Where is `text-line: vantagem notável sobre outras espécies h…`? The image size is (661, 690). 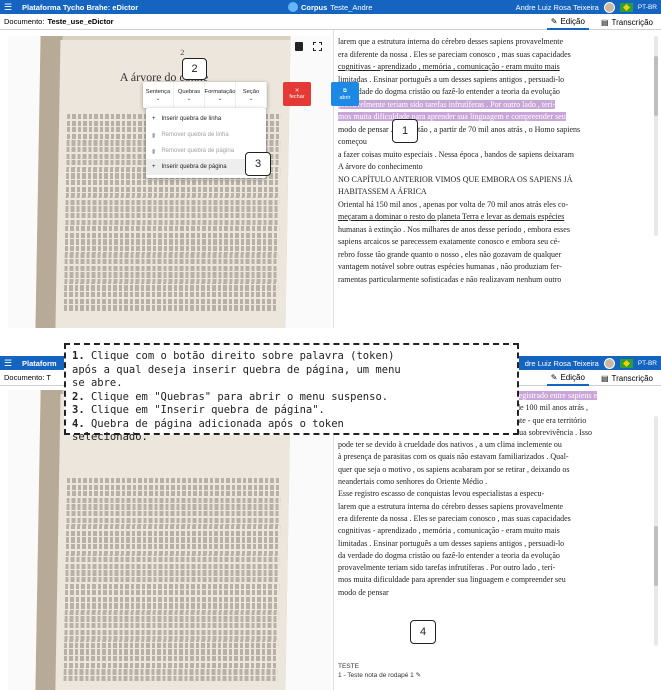
text-line: vantagem notável sobre outras espécies h… is located at coordinates (494, 267).